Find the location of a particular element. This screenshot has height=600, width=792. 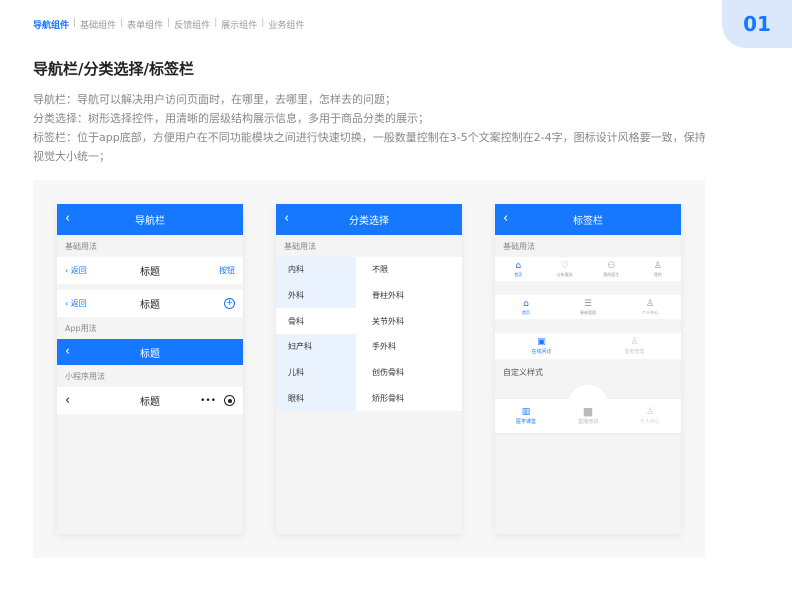

tab-patients: ♙ 患者管理 is located at coordinates (634, 346).